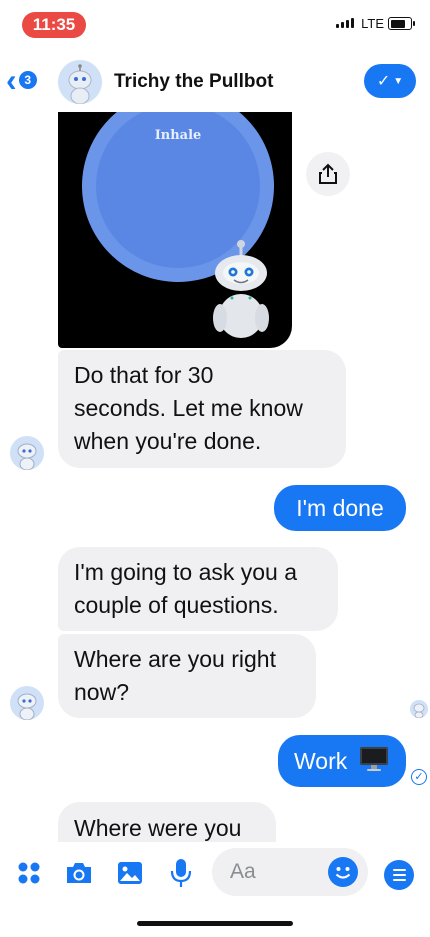 The image size is (430, 937). I want to click on input-placeholder: Aa, so click(243, 871).